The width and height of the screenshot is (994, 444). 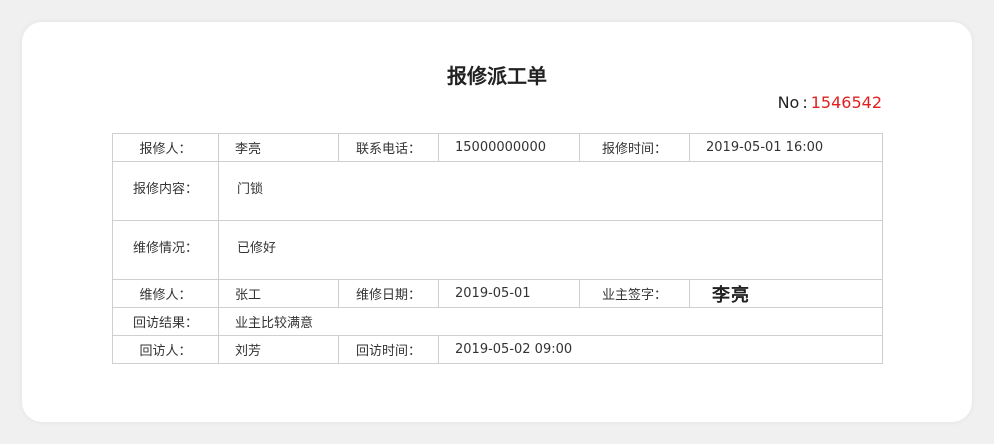 What do you see at coordinates (278, 349) in the screenshot?
I see `followup-person-value: 刘芳` at bounding box center [278, 349].